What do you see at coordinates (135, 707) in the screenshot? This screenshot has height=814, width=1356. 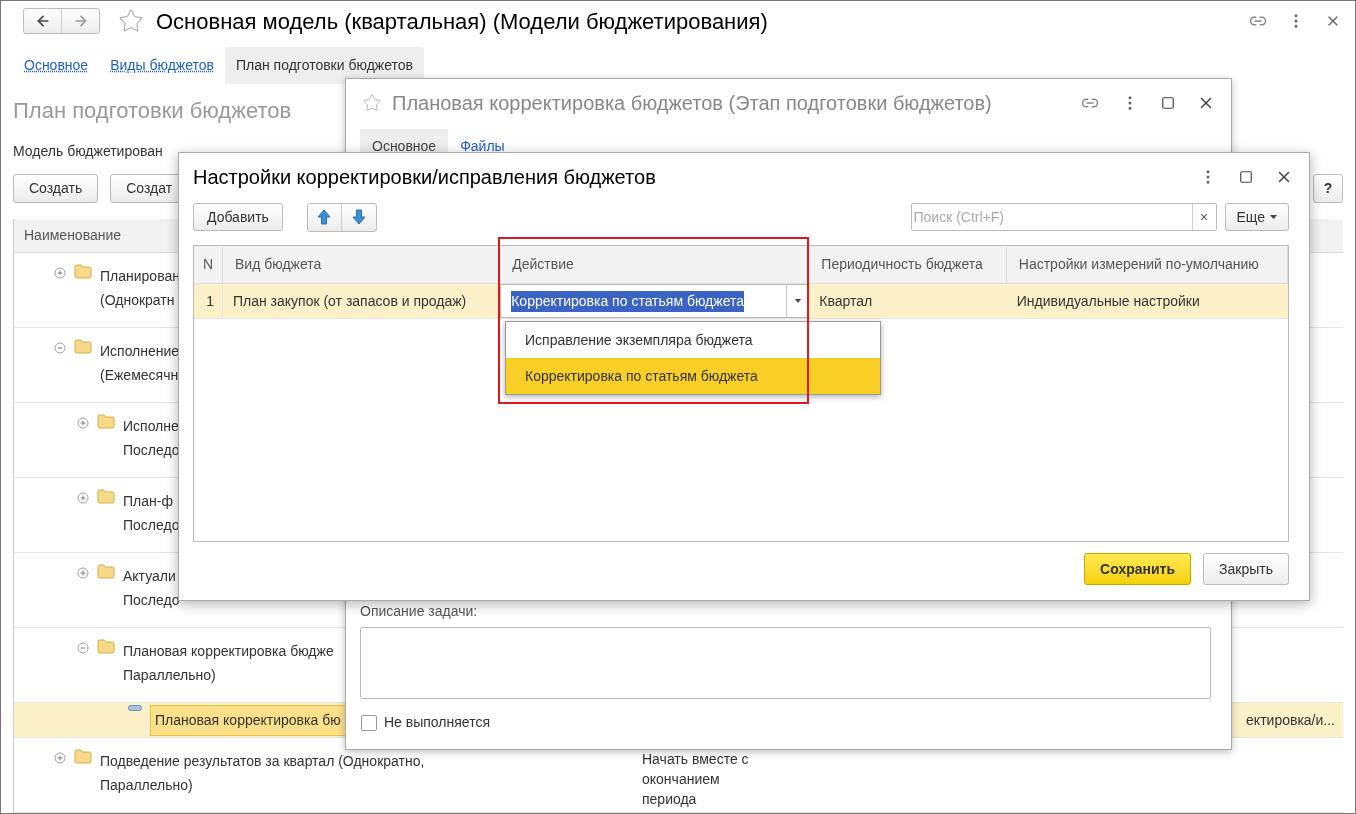 I see `item-icon` at bounding box center [135, 707].